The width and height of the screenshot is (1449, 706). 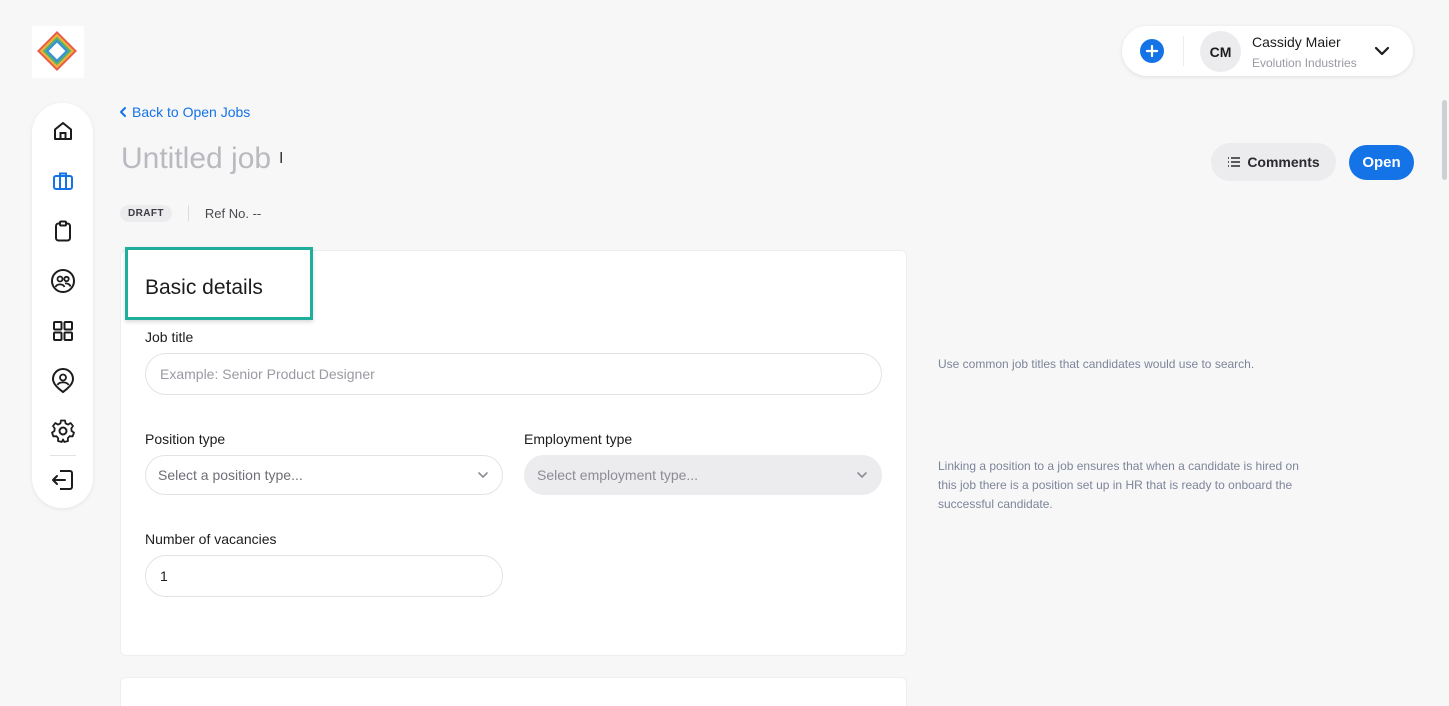 What do you see at coordinates (1444, 140) in the screenshot?
I see `scrollbar` at bounding box center [1444, 140].